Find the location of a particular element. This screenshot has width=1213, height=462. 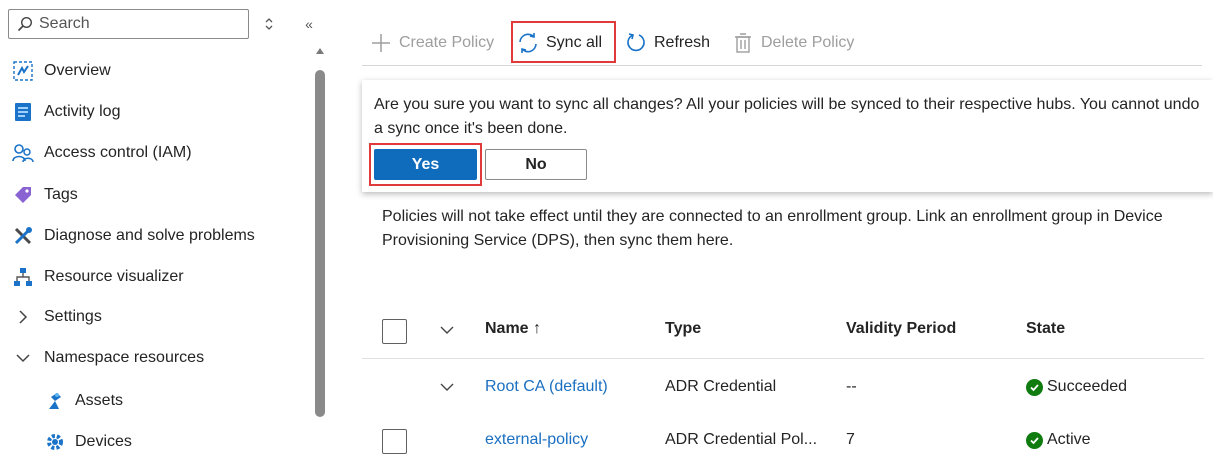

column-header-type: Type is located at coordinates (683, 329).